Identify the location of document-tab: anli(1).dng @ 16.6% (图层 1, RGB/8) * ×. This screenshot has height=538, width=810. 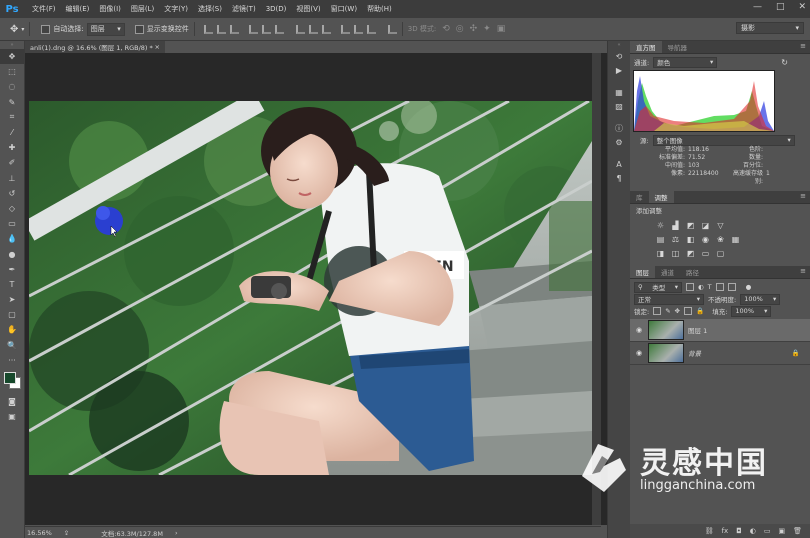
(95, 47).